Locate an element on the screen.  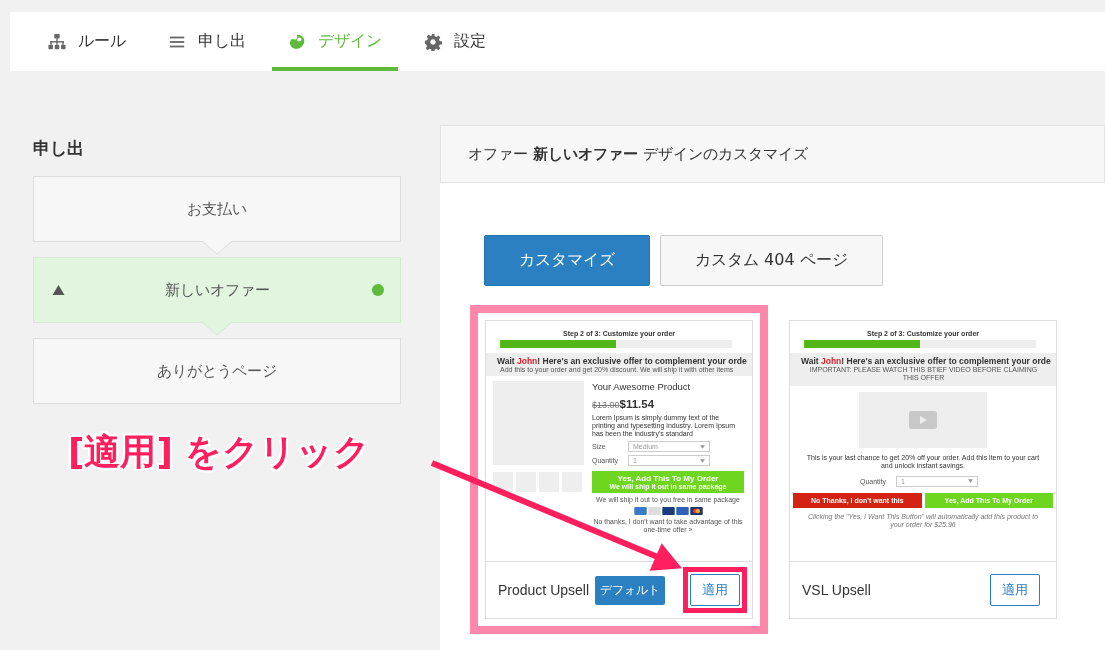
sidebar-item: 新しいオファー is located at coordinates (217, 290).